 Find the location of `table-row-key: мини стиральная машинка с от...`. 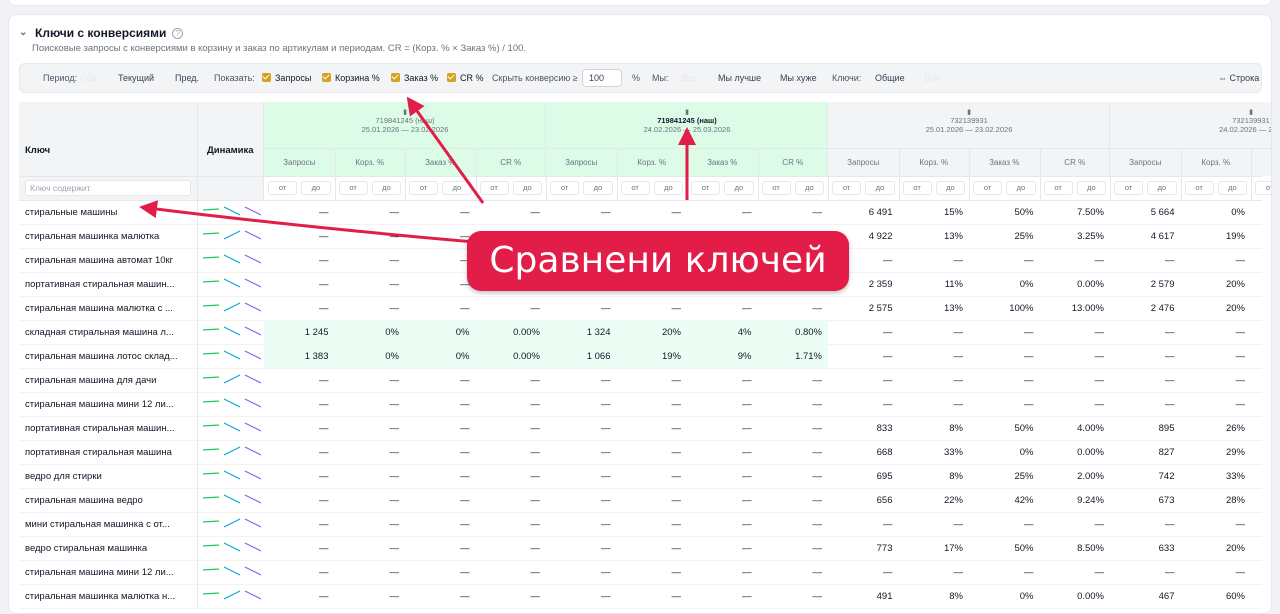

table-row-key: мини стиральная машинка с от... is located at coordinates (108, 524).